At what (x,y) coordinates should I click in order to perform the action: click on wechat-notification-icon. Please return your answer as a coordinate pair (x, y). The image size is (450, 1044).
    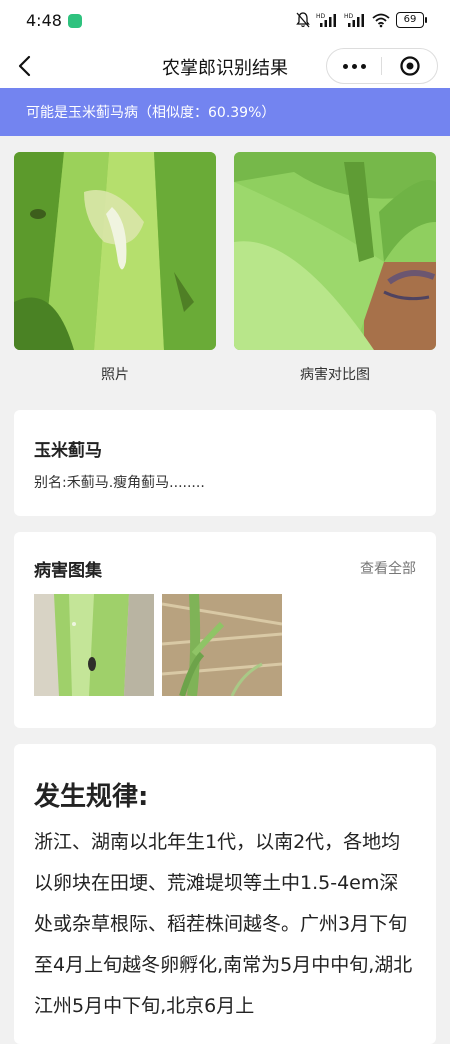
    Looking at the image, I should click on (75, 21).